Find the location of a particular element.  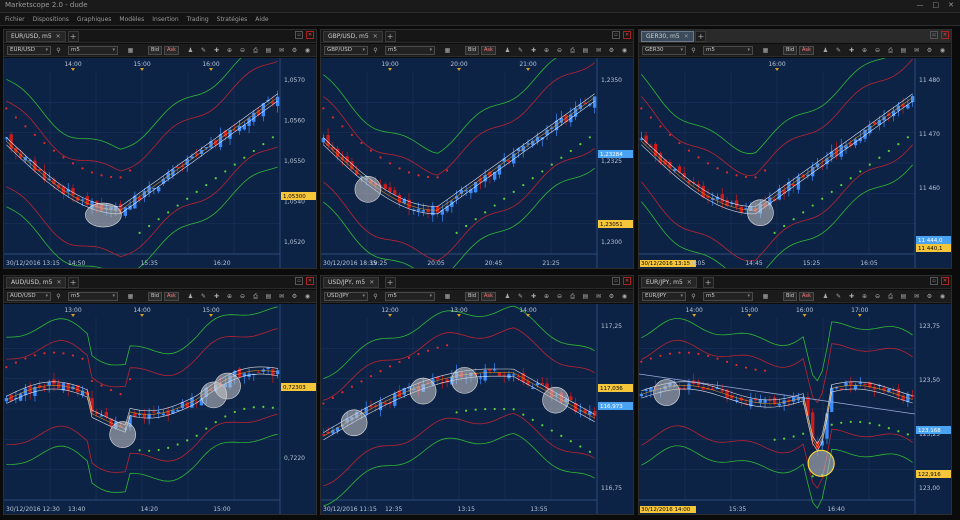

symbol-select: AUD/USD is located at coordinates (29, 296).